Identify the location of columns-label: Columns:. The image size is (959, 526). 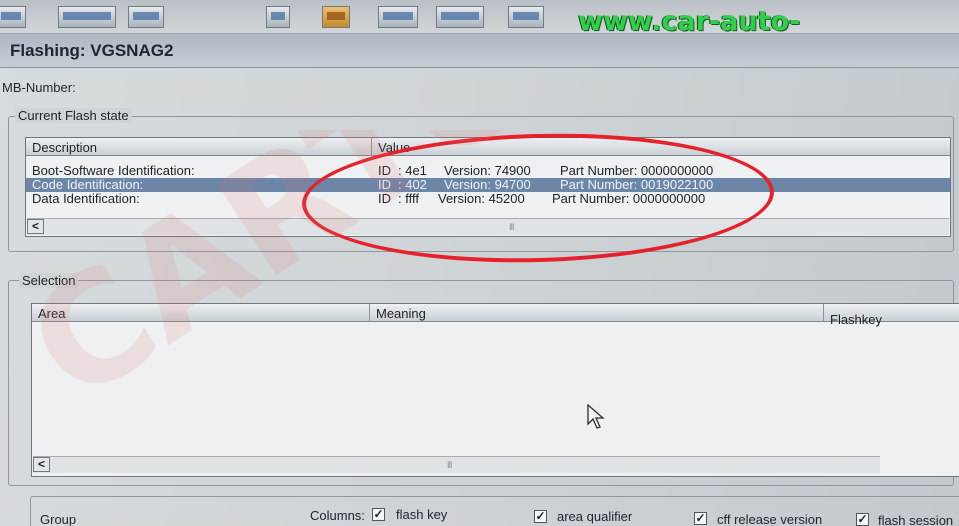
(337, 515).